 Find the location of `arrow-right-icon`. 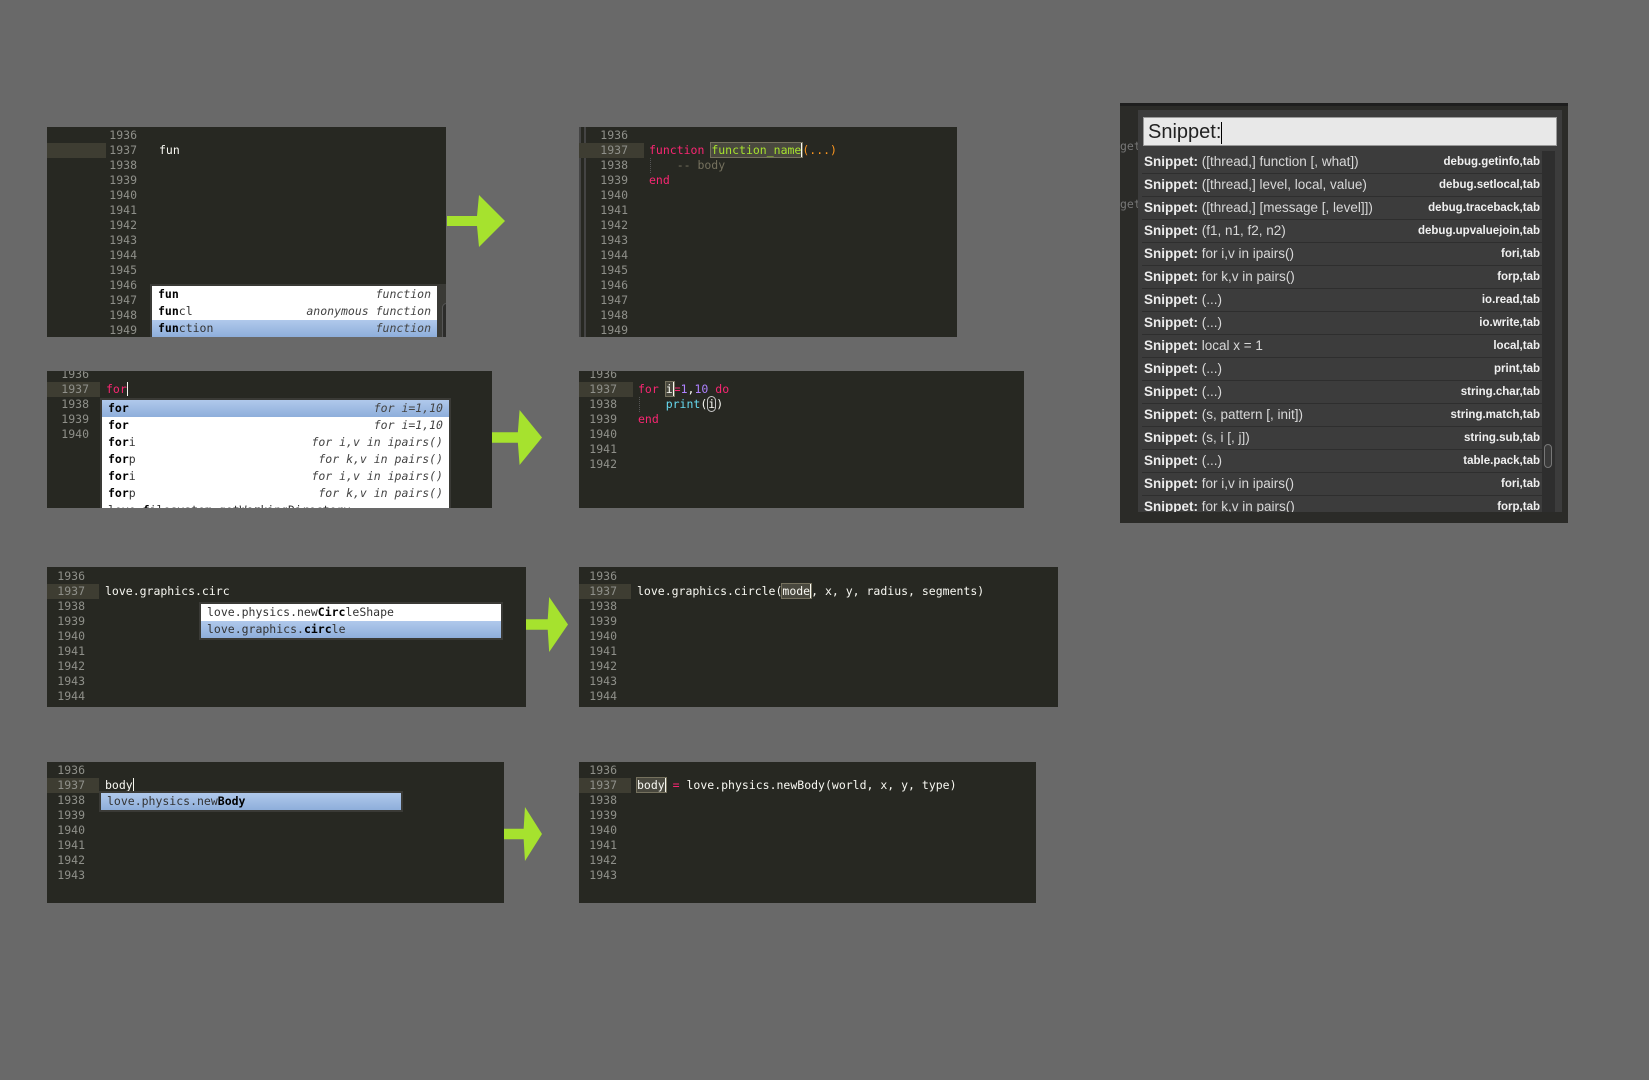

arrow-right-icon is located at coordinates (476, 221).